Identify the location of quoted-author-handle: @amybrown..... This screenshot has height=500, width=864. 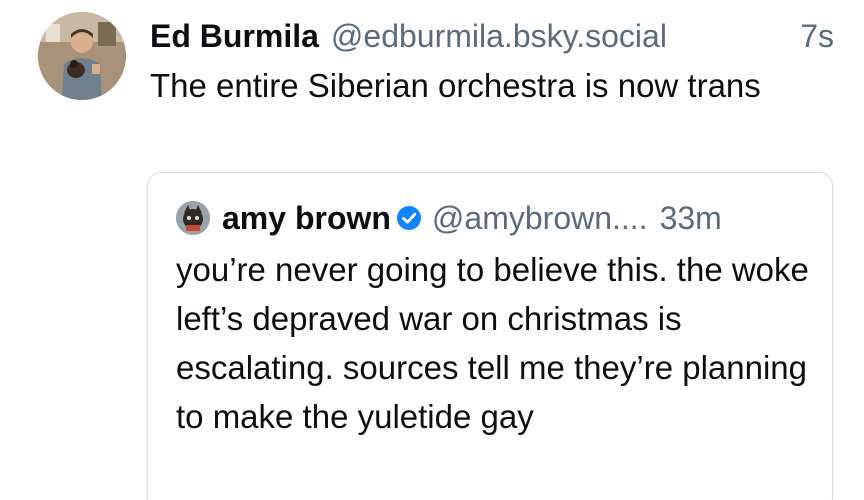
(540, 218).